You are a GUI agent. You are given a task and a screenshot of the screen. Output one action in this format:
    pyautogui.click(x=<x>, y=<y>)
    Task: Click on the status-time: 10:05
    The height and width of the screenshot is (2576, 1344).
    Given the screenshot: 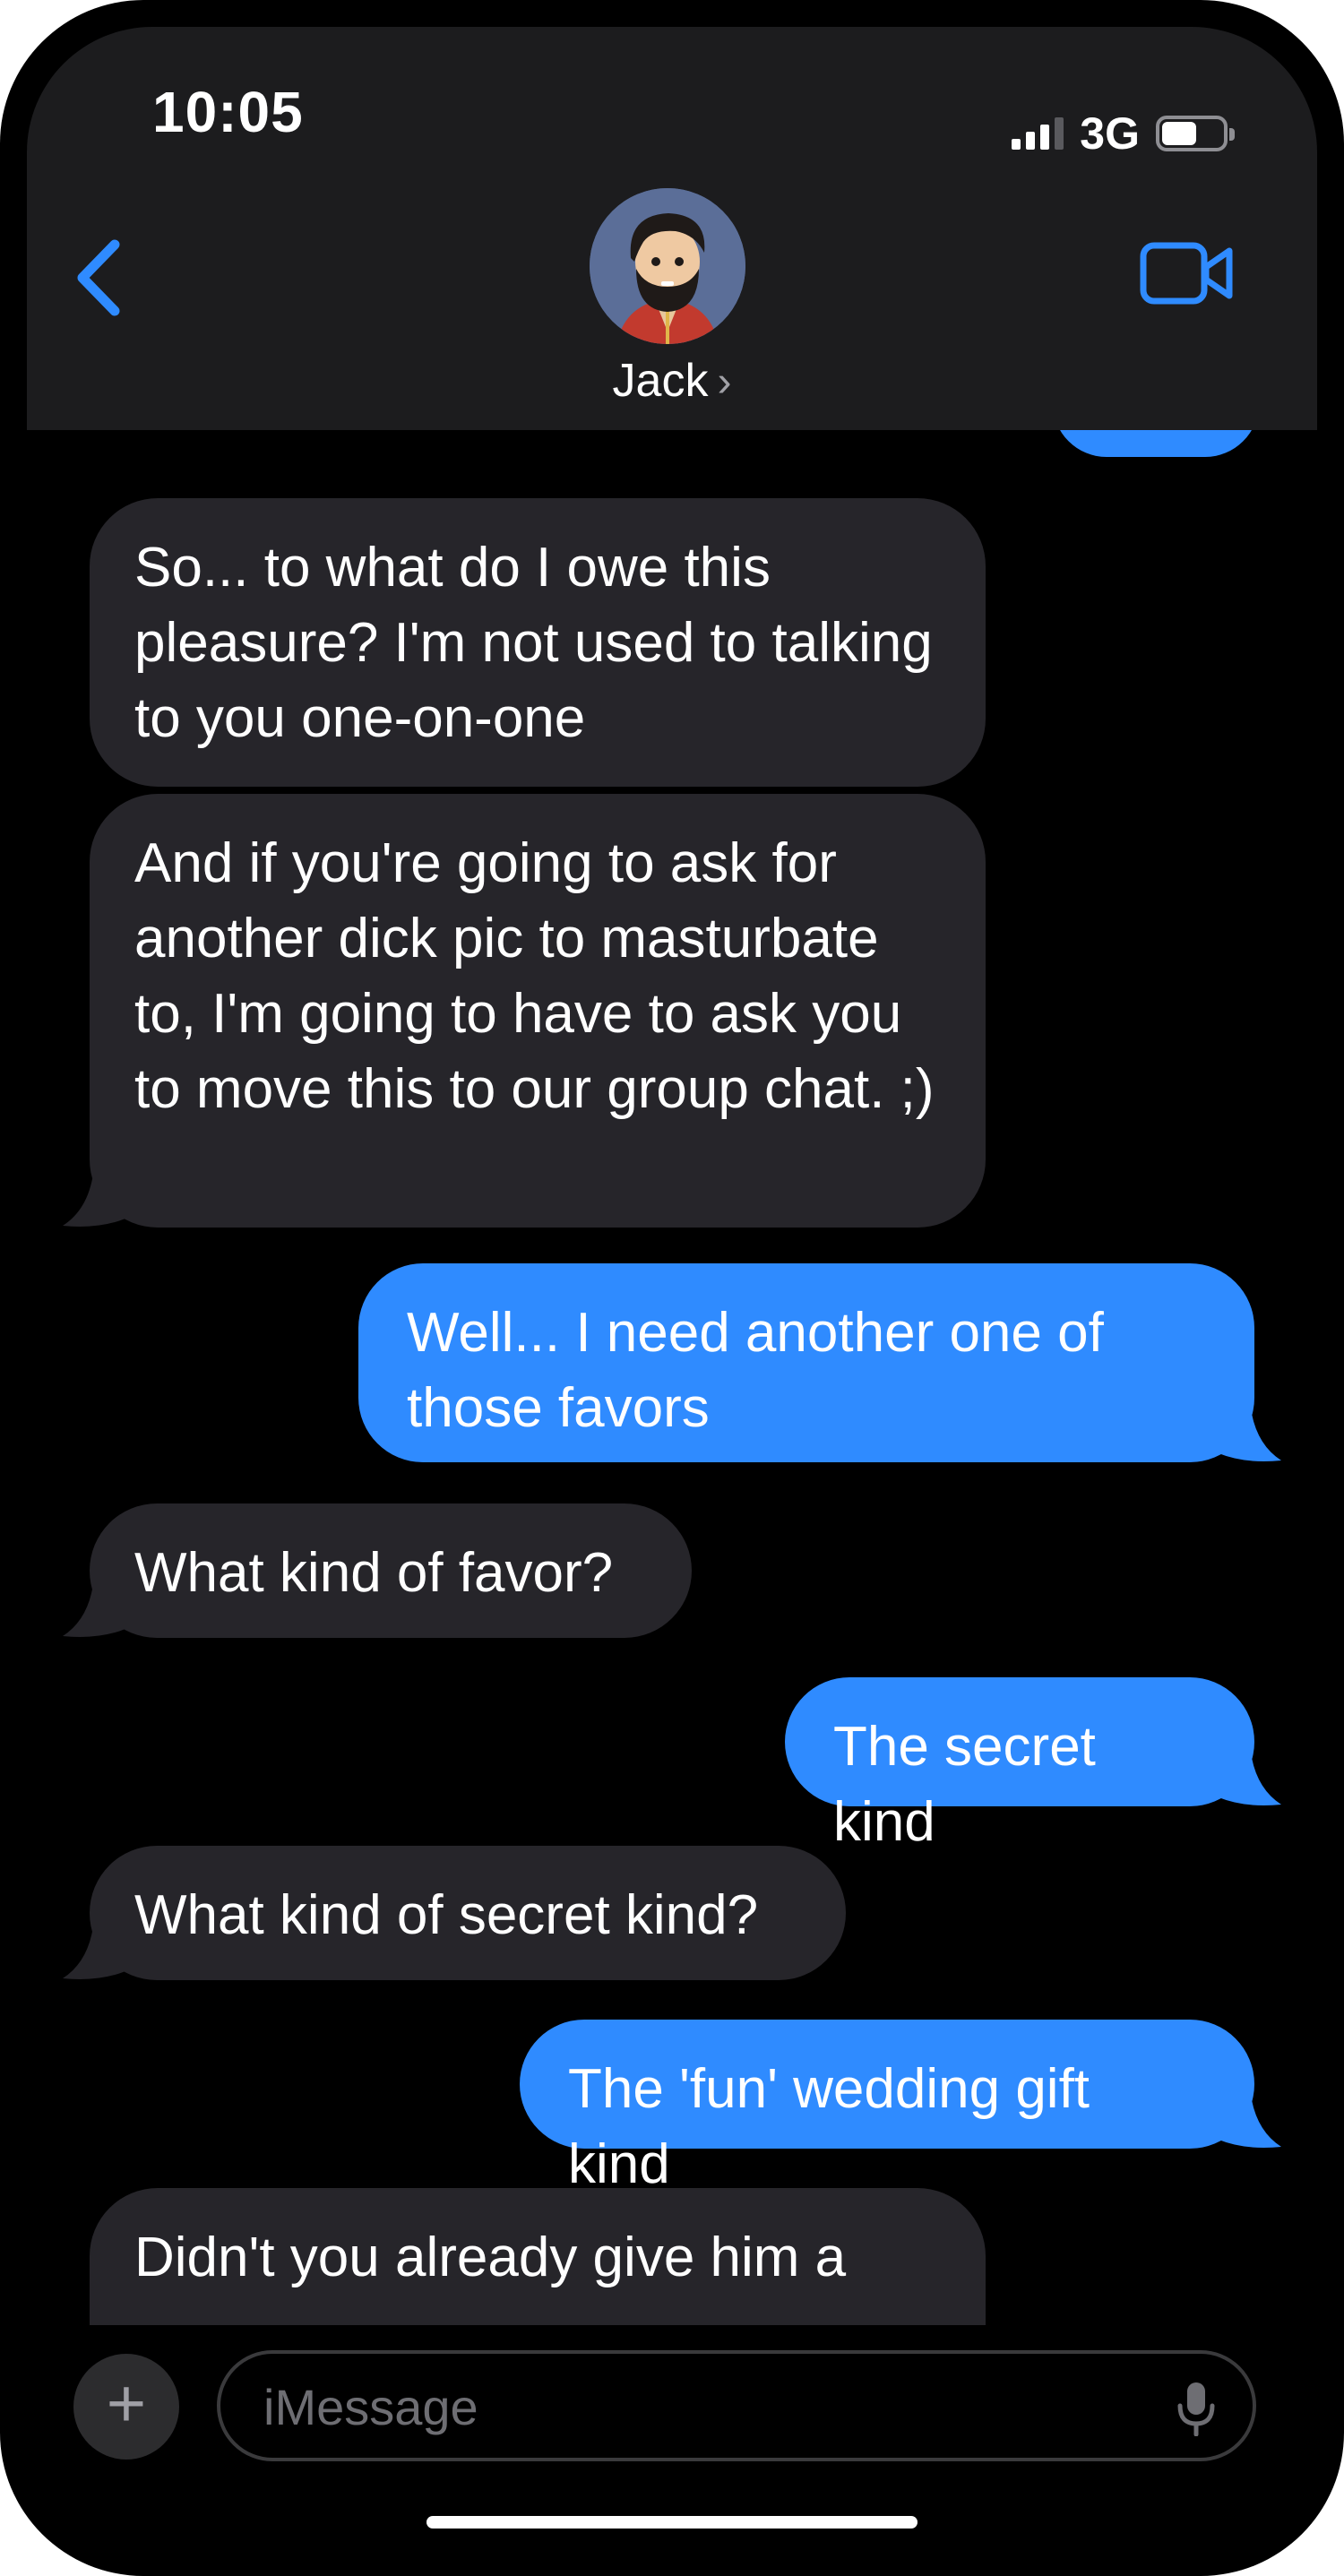 What is the action you would take?
    pyautogui.click(x=228, y=112)
    